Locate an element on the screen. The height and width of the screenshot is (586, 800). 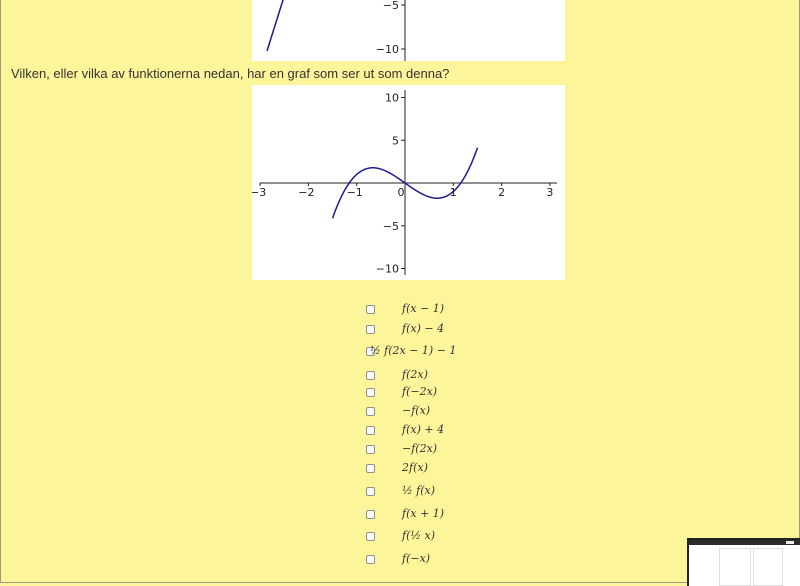
option-label: f(x) − 4 is located at coordinates (423, 328).